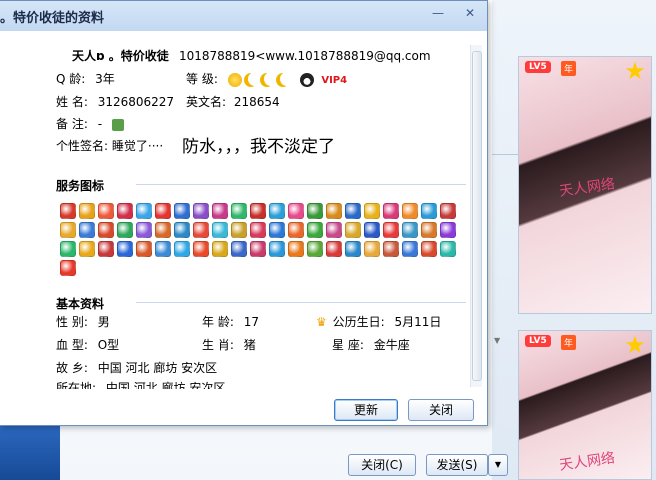  What do you see at coordinates (382, 465) in the screenshot?
I see `chat-close-button: 关闭(C)` at bounding box center [382, 465].